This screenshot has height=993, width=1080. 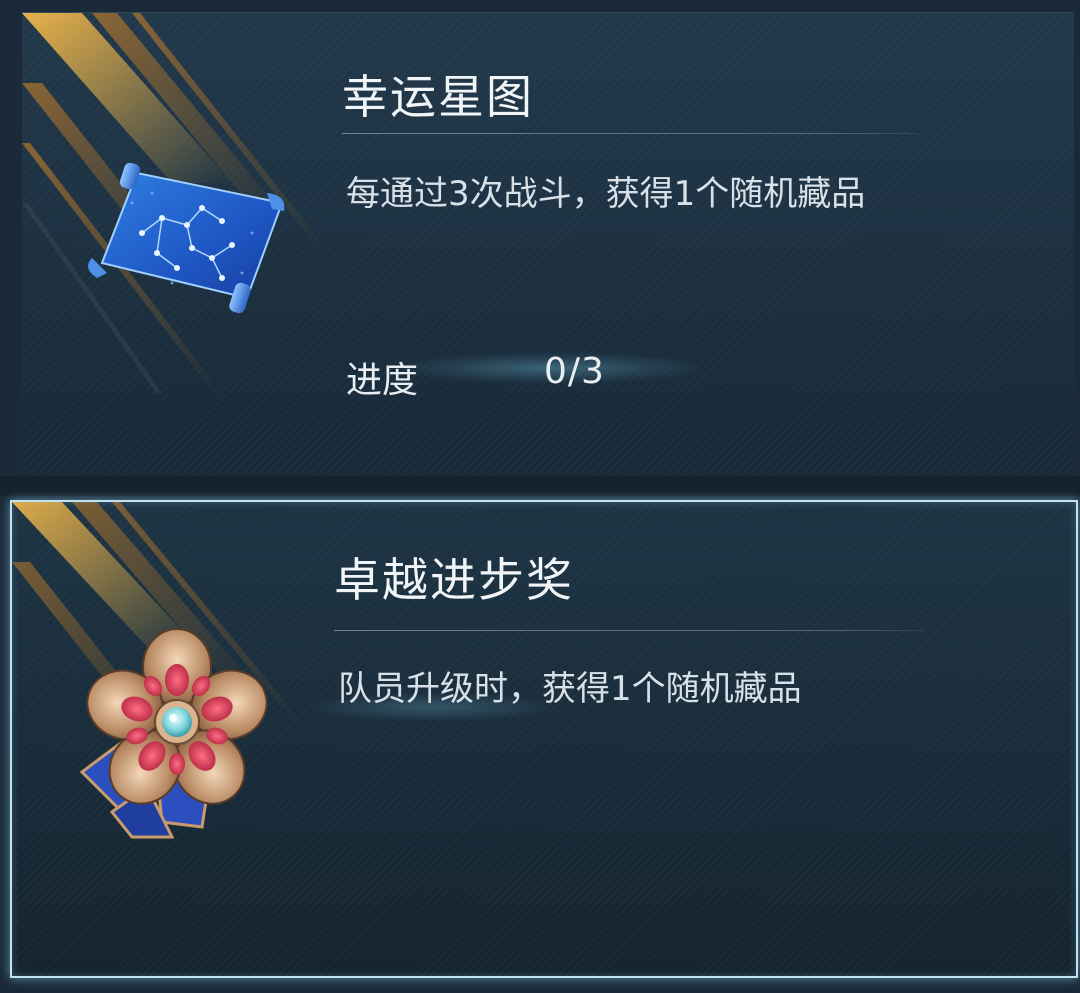 I want to click on perk-title: 卓越进步奖, so click(x=454, y=580).